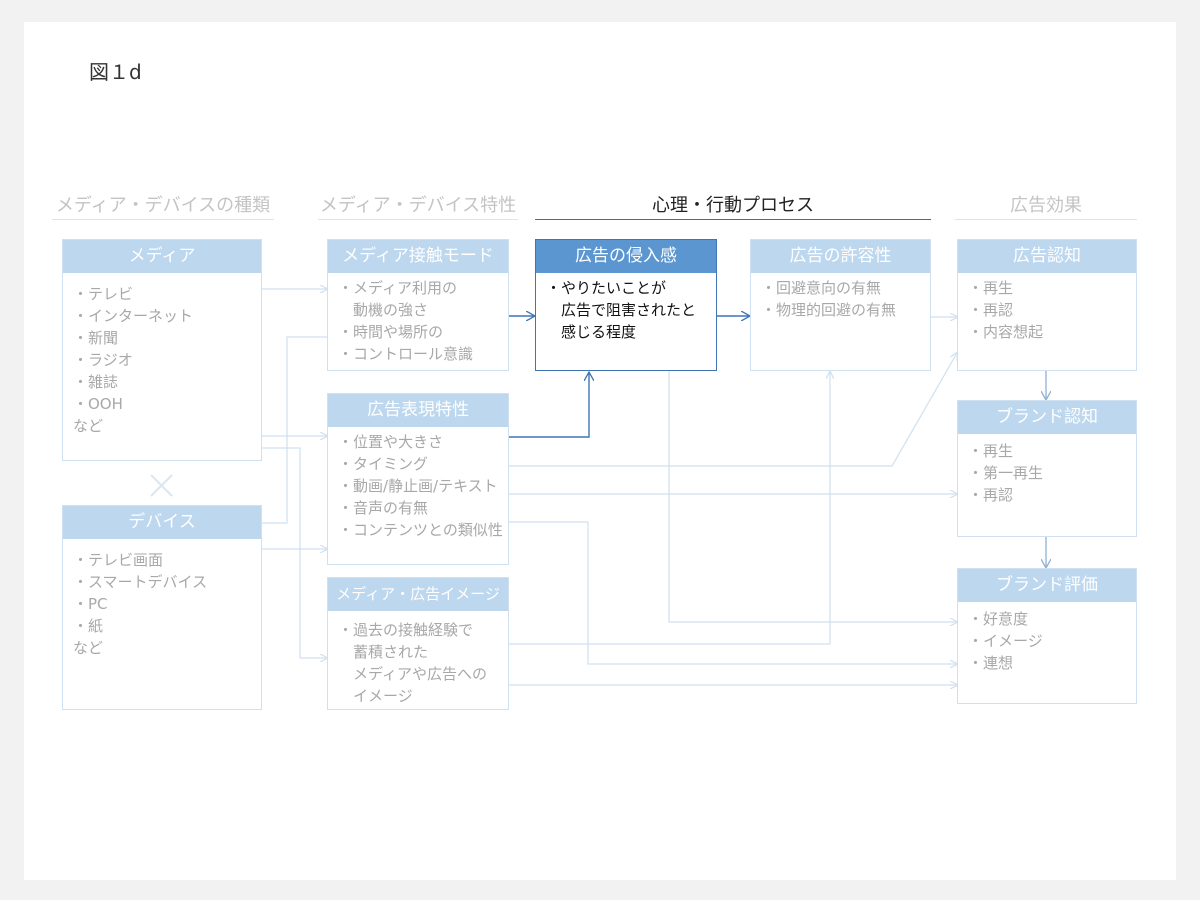 The width and height of the screenshot is (1200, 900). What do you see at coordinates (812, 496) in the screenshot?
I see `connector-intrusiveness-to-brand-evaluation` at bounding box center [812, 496].